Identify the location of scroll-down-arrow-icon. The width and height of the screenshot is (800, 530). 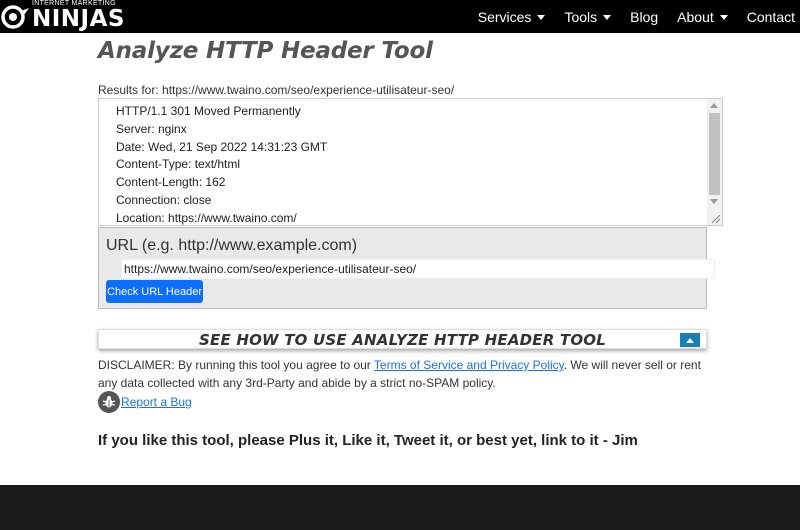
(714, 201).